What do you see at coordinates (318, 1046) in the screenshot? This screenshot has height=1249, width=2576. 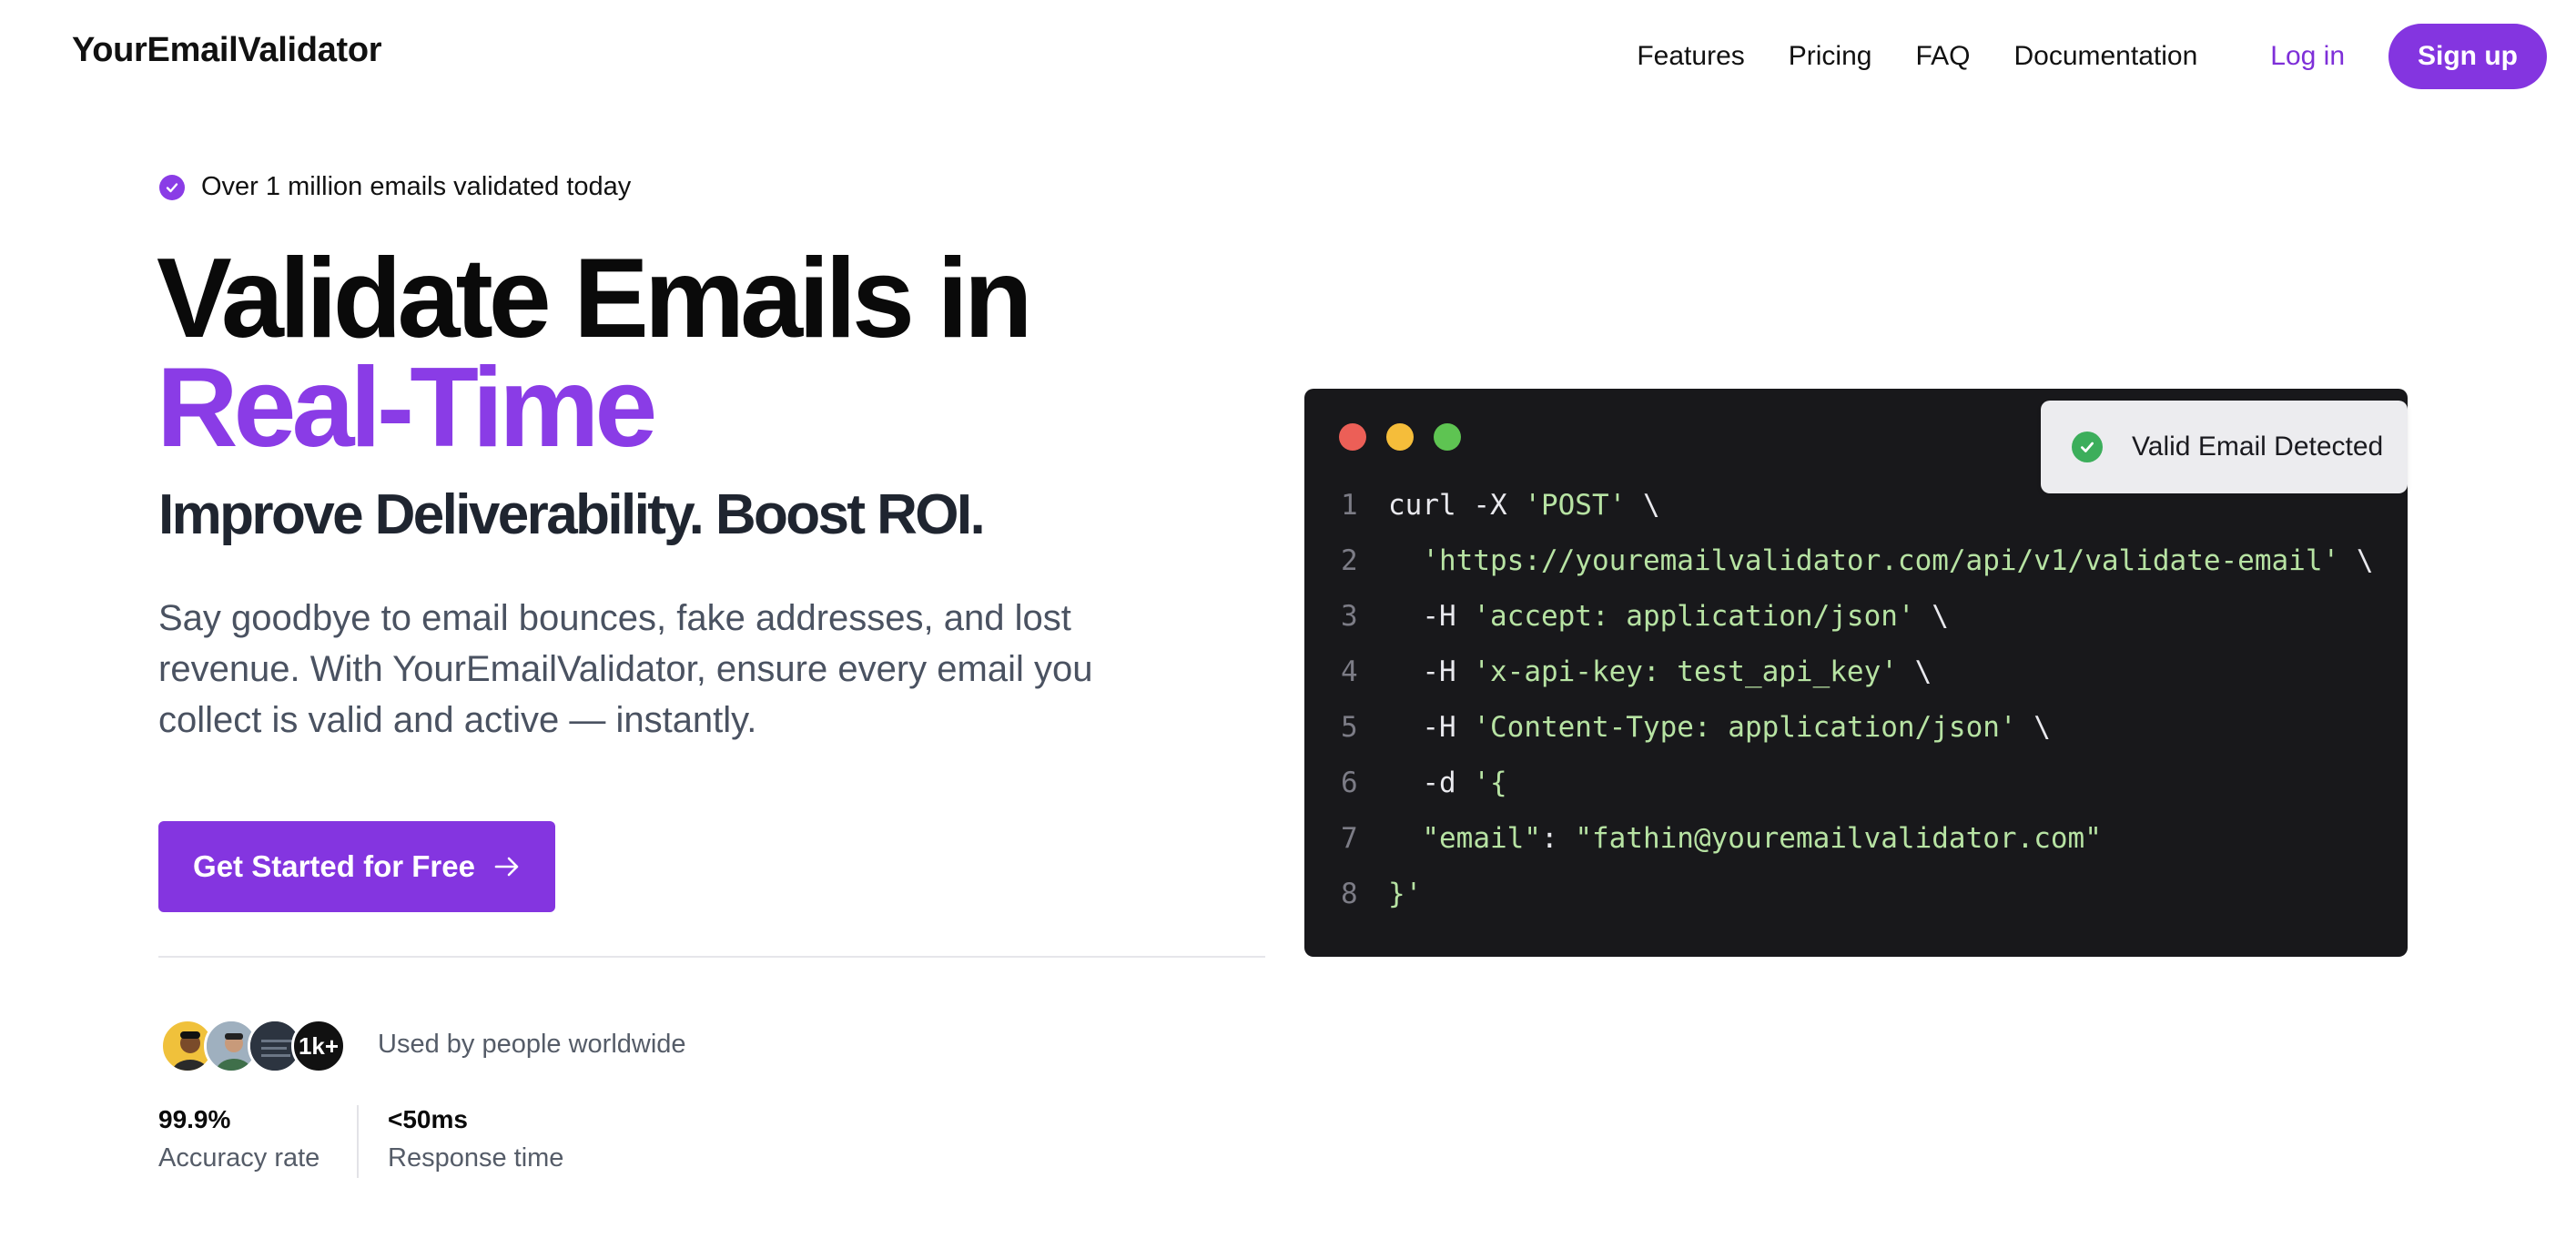 I see `avatar-more: 1k+` at bounding box center [318, 1046].